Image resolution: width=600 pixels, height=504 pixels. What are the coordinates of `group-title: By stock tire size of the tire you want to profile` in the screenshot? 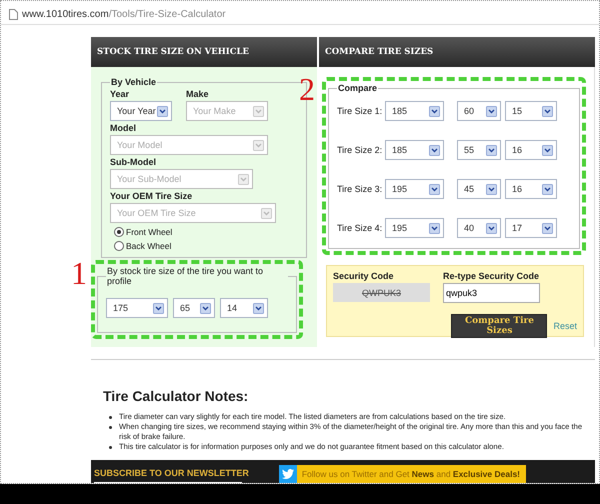 It's located at (185, 276).